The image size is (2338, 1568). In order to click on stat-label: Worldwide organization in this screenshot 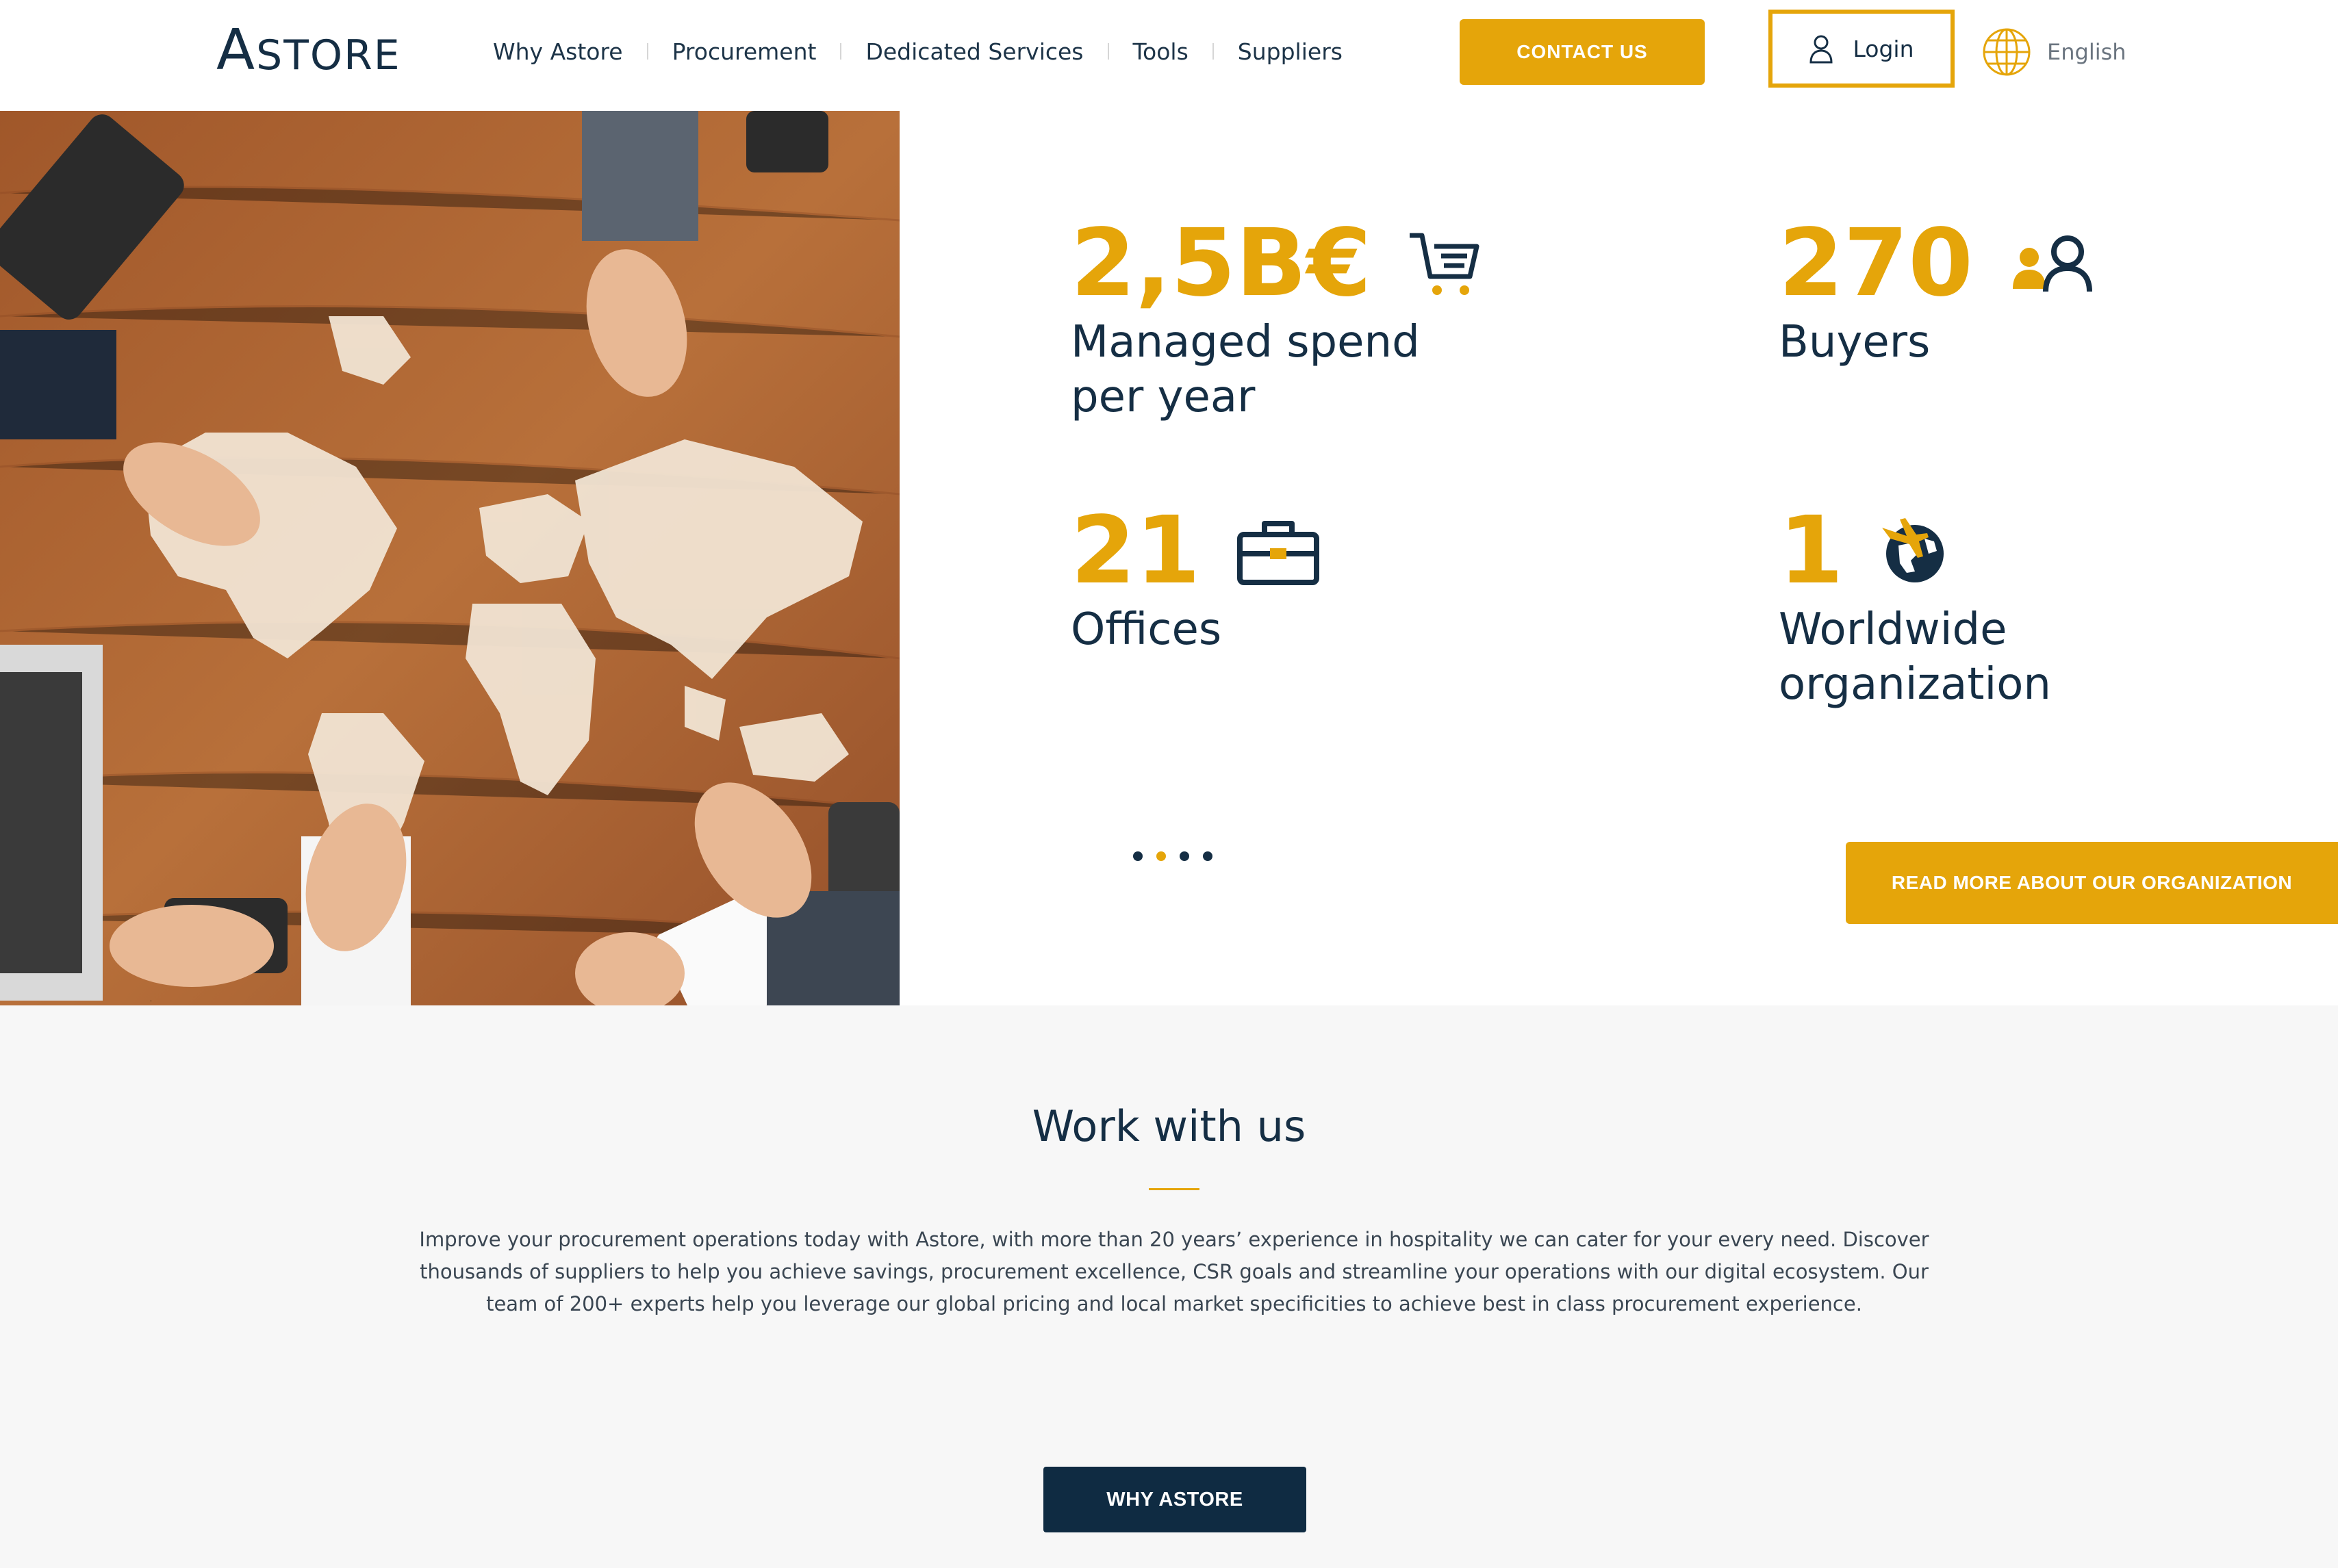, I will do `click(1915, 657)`.